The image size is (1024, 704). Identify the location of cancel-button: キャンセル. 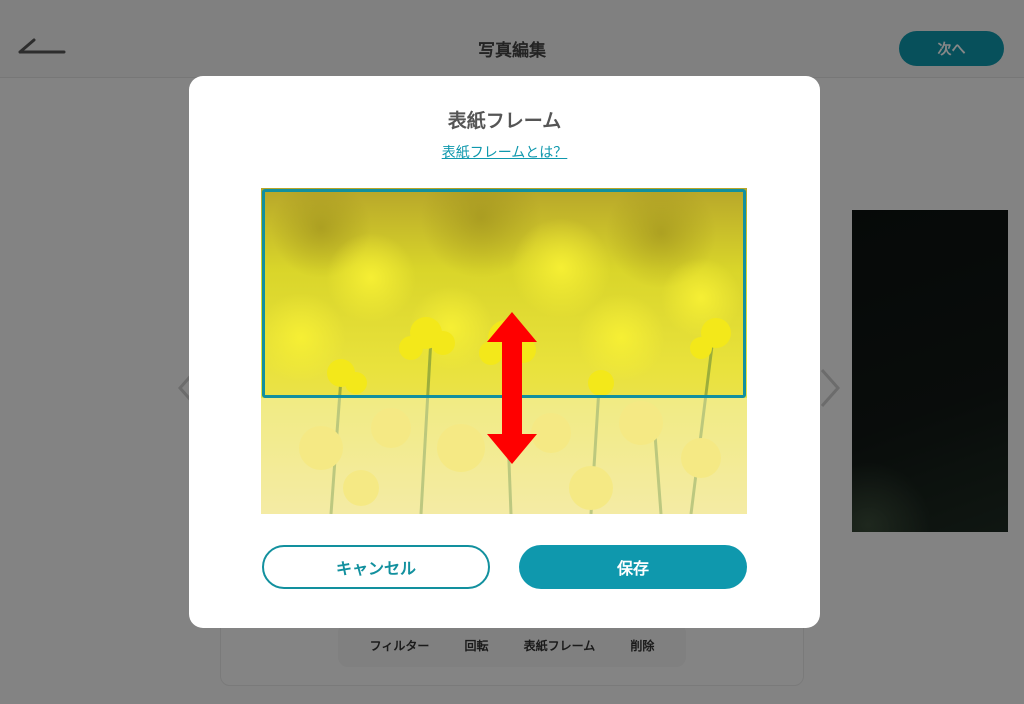
(376, 567).